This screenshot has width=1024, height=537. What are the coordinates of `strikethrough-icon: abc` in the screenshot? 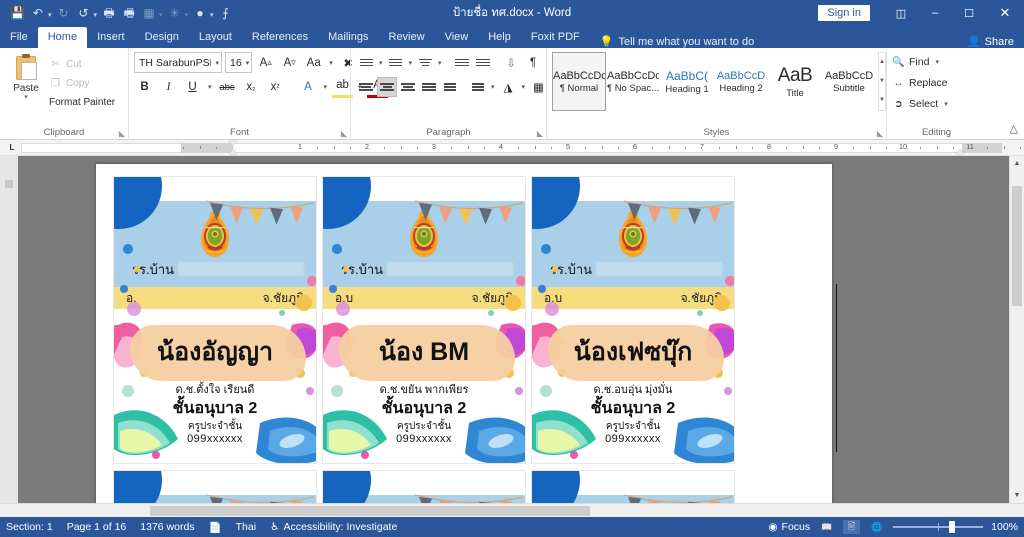 It's located at (227, 87).